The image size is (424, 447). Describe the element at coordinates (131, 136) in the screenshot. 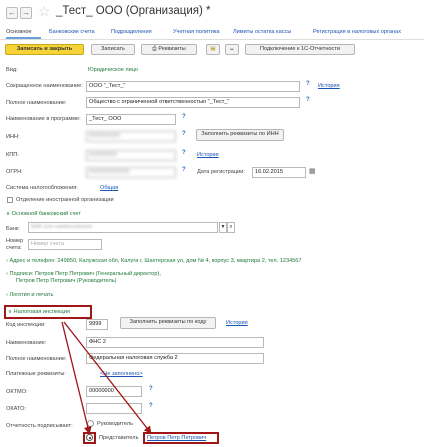

I see `inn-input: 0000000000` at that location.